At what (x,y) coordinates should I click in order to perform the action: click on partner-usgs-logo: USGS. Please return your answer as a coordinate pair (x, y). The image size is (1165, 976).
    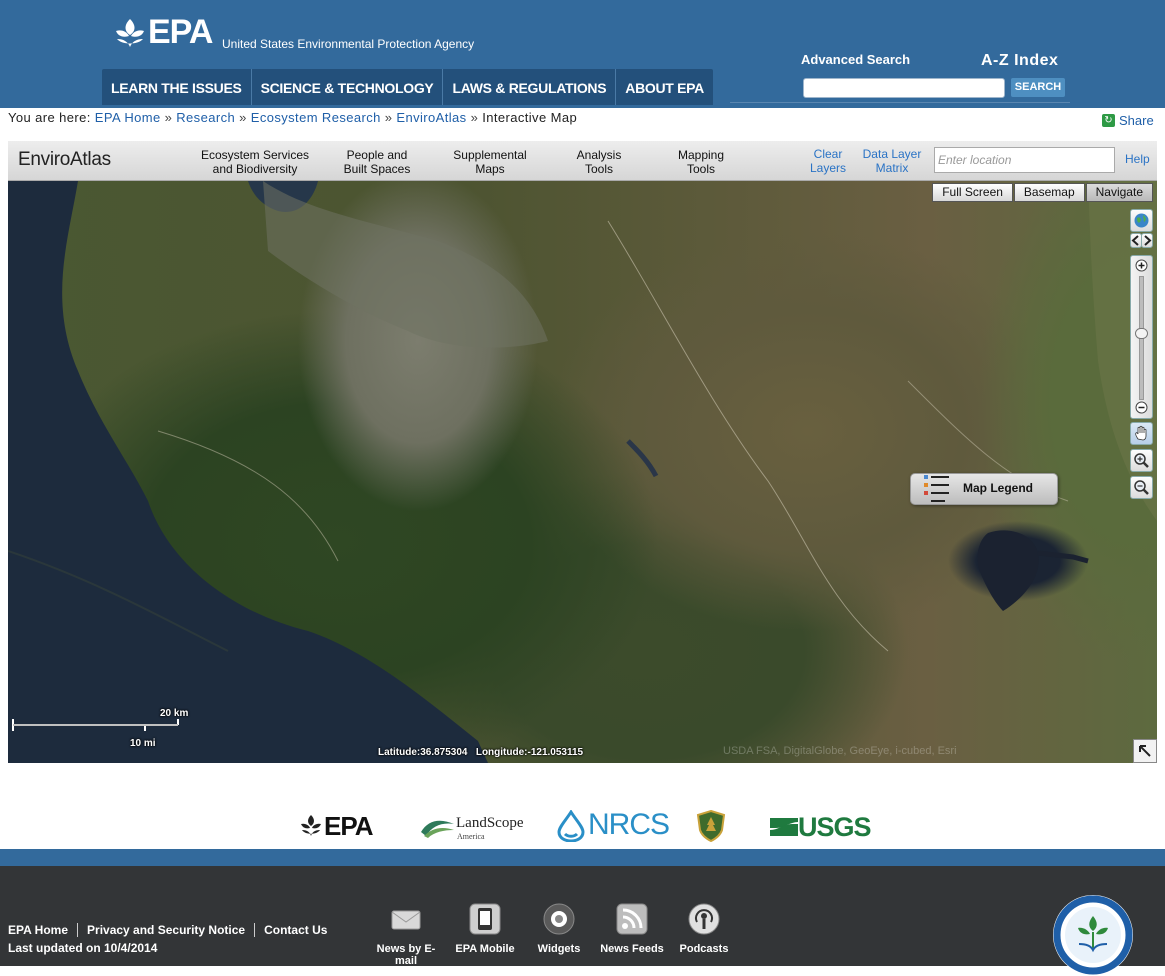
    Looking at the image, I should click on (821, 828).